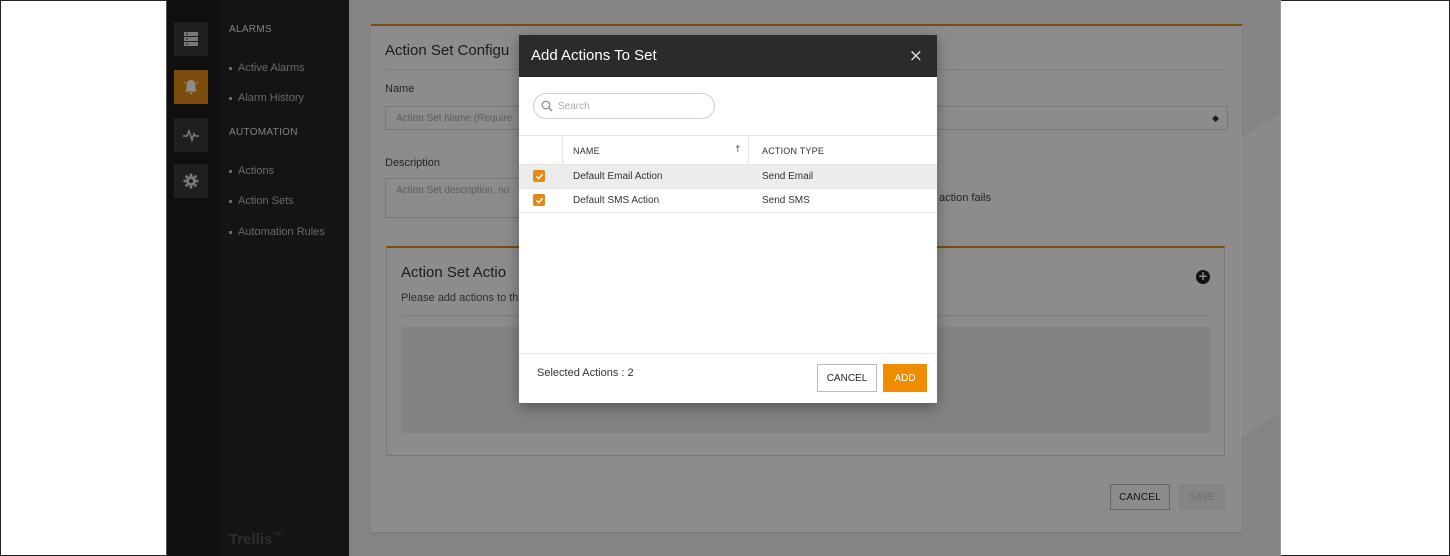 The image size is (1450, 556). I want to click on modal-title: Add Actions To Set, so click(594, 55).